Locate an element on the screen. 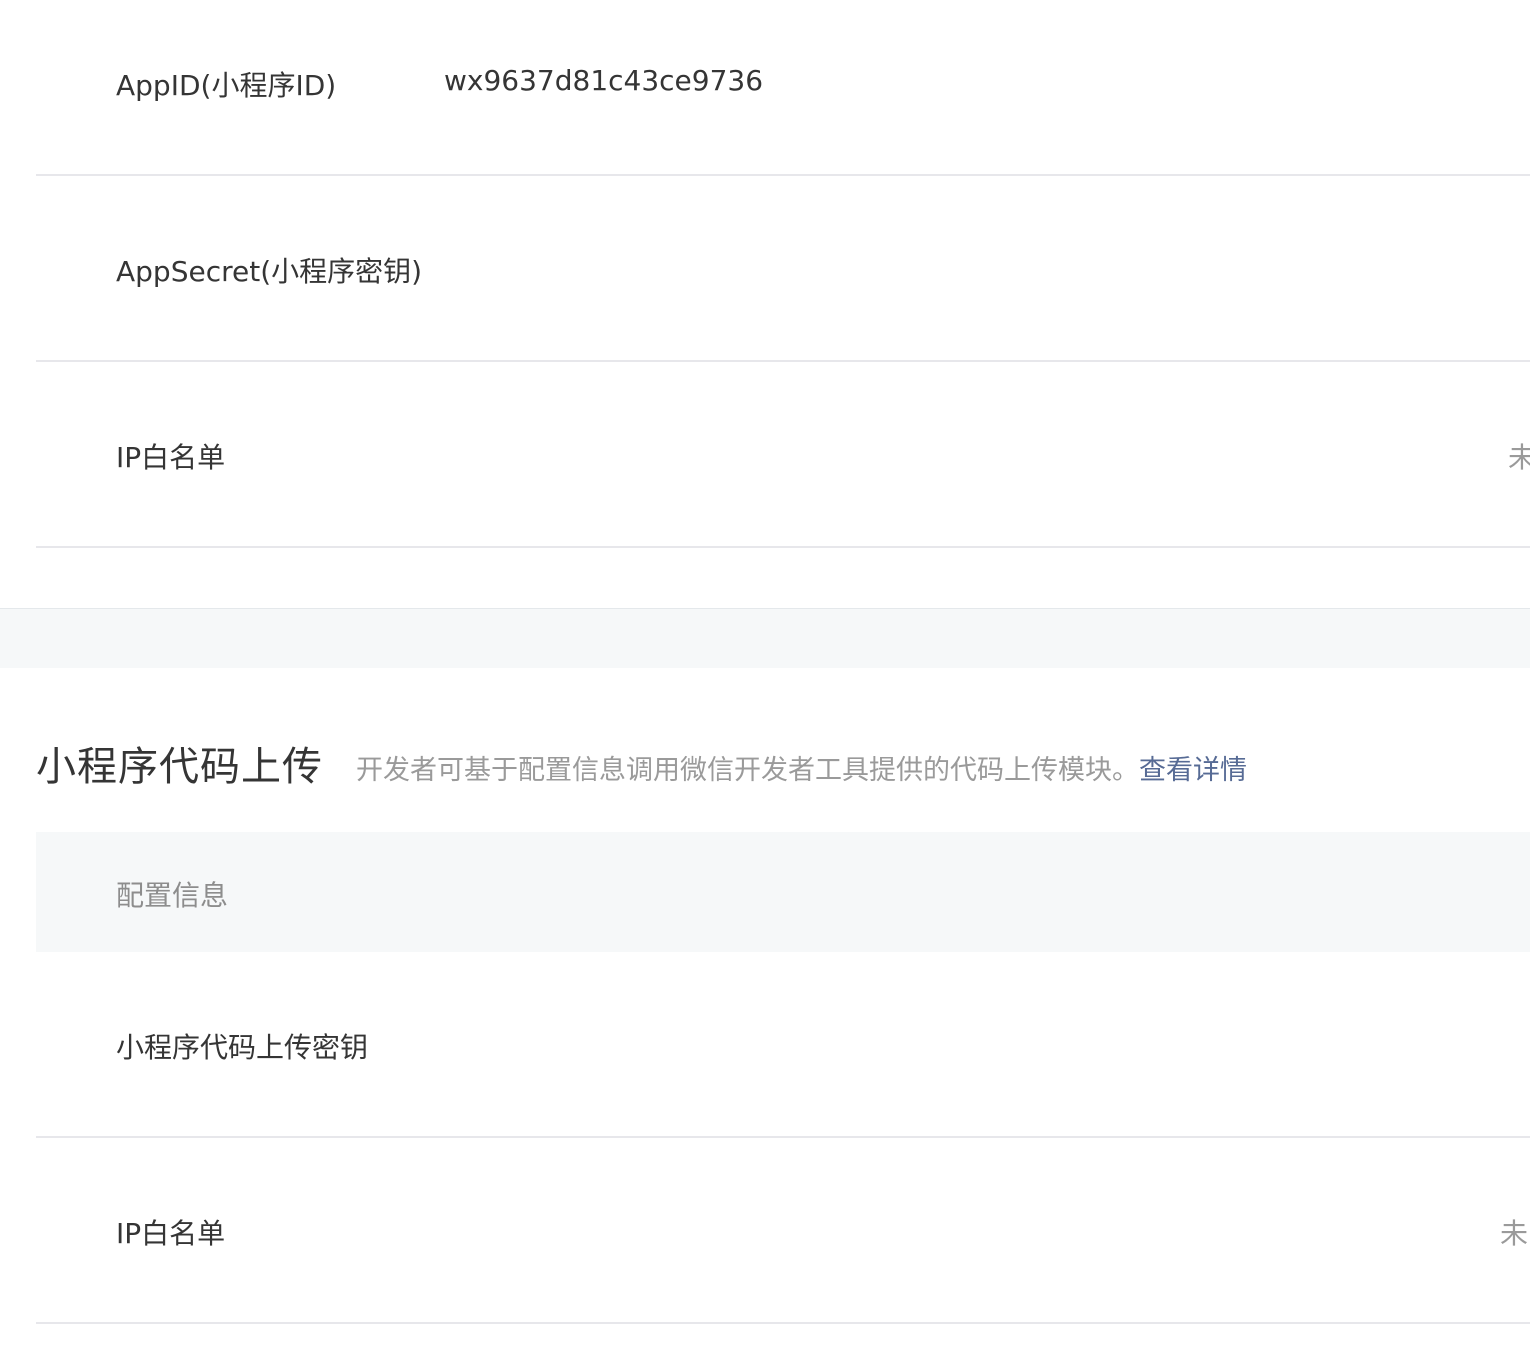 The image size is (1530, 1370). view-details-link: 查看详情 is located at coordinates (1193, 770).